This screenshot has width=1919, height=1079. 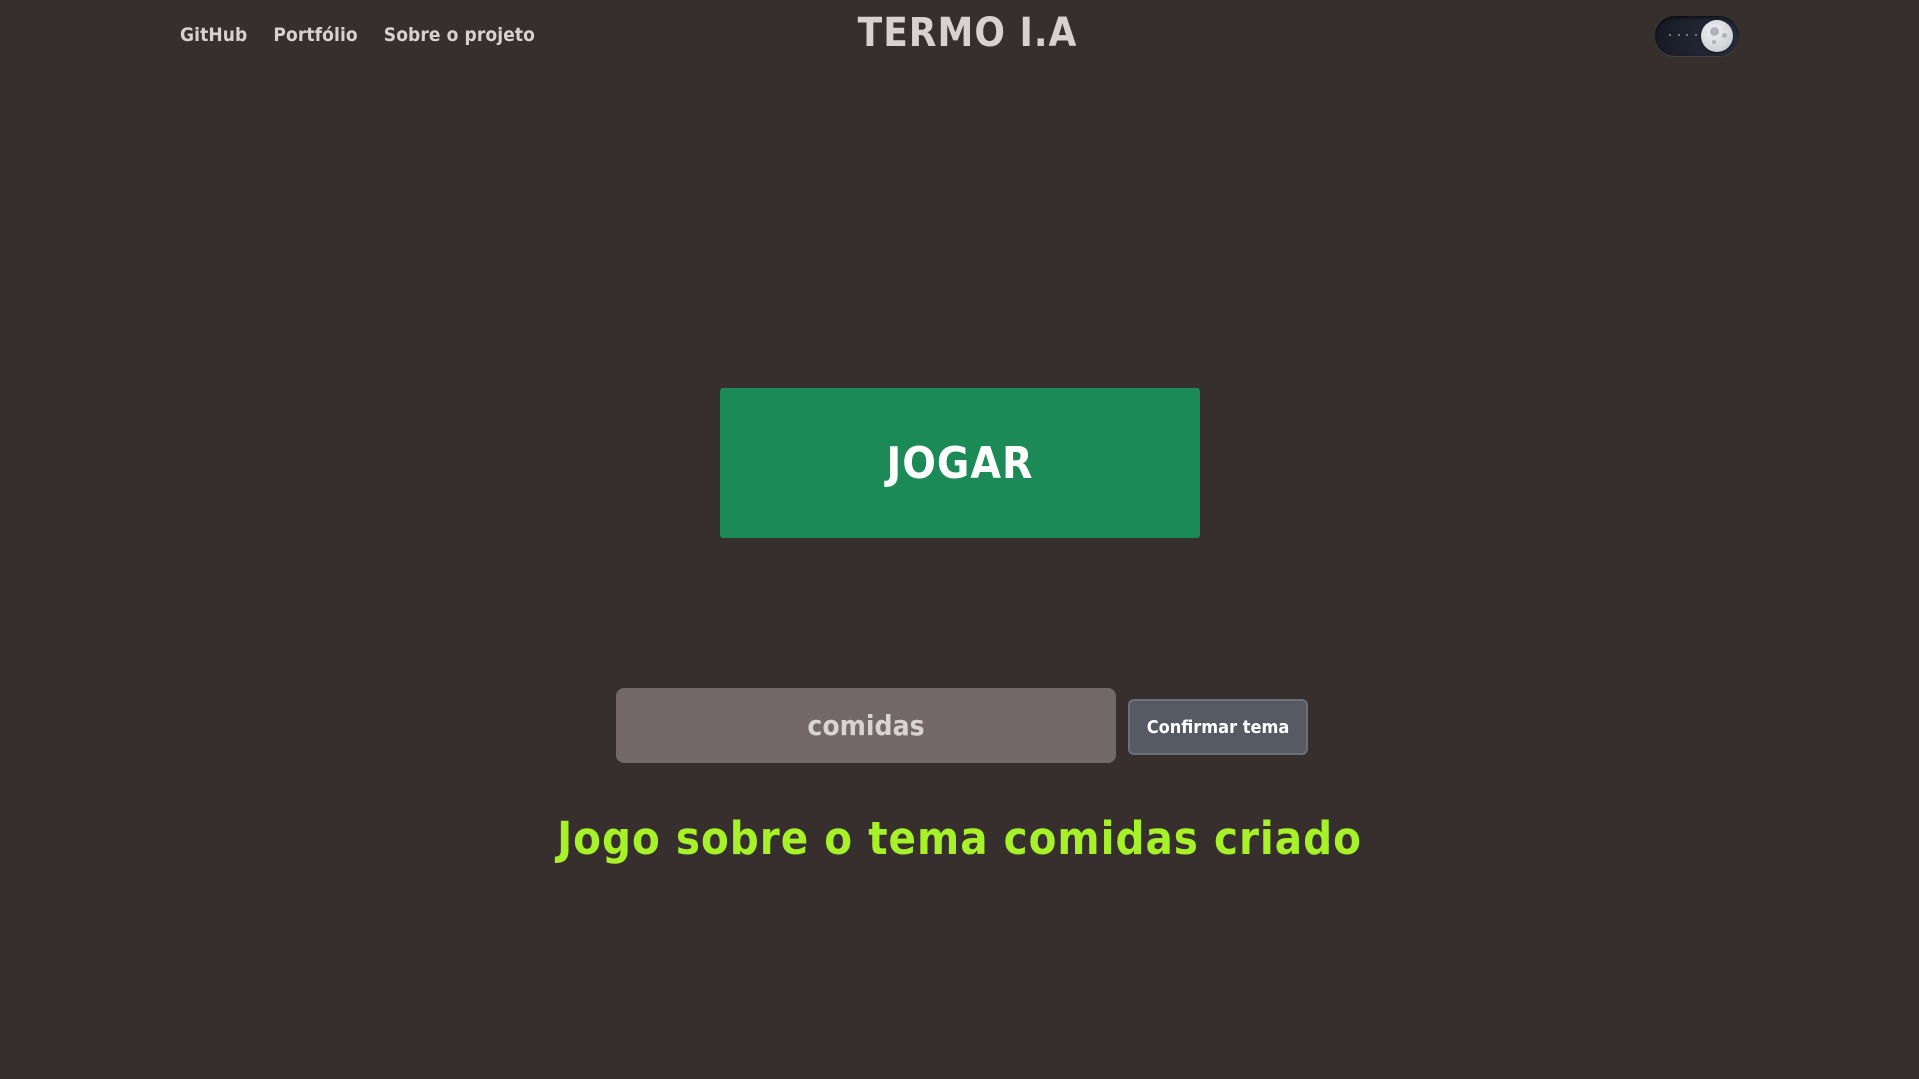 What do you see at coordinates (1687, 36) in the screenshot?
I see `stars-decoration` at bounding box center [1687, 36].